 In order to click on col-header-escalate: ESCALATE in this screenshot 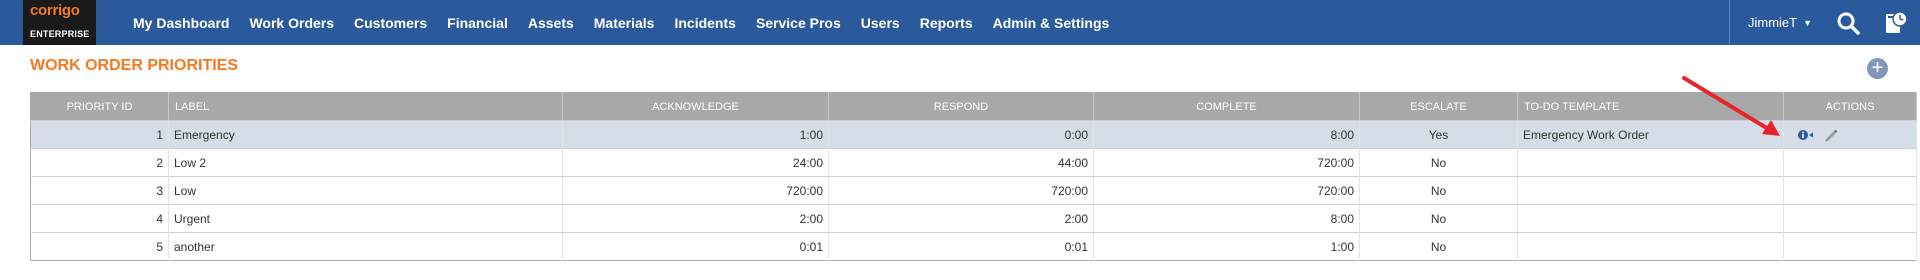, I will do `click(1438, 106)`.